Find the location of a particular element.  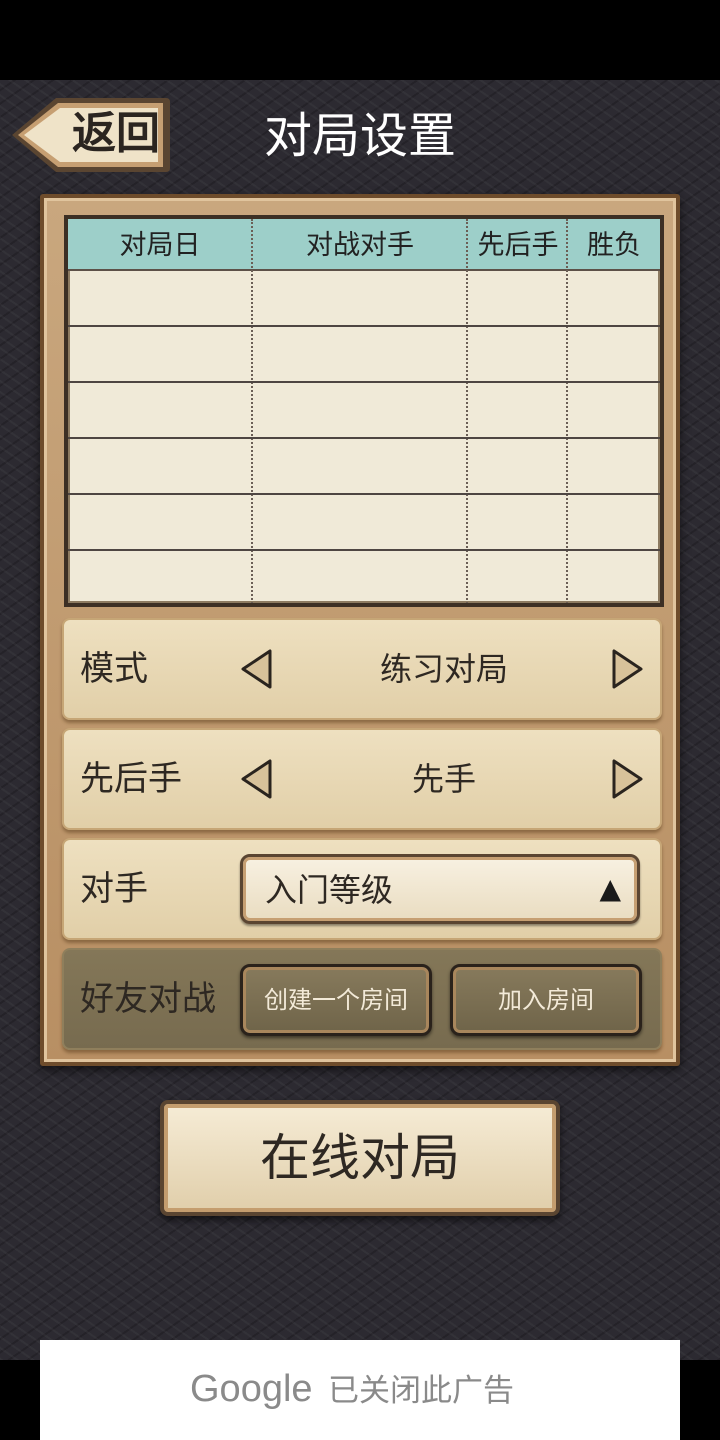

mode-setting-row: 模式 练习对局 is located at coordinates (362, 669).